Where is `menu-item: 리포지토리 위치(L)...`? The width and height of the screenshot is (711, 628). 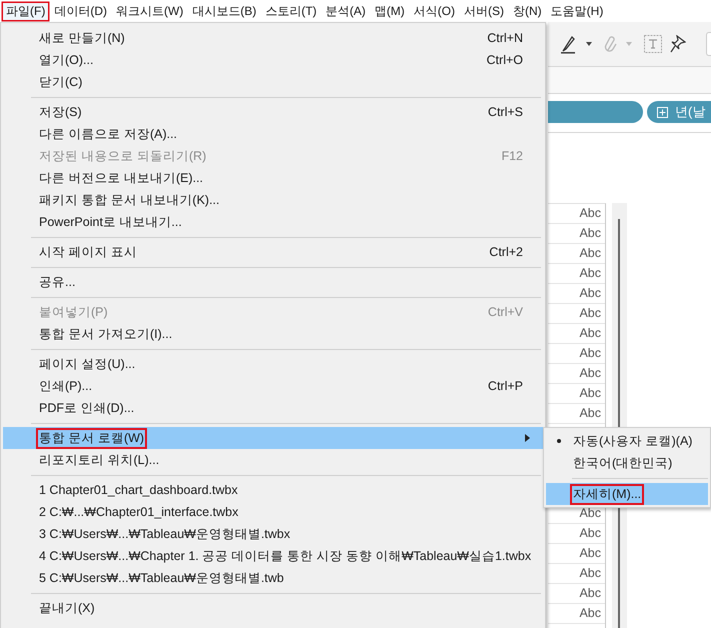
menu-item: 리포지토리 위치(L)... is located at coordinates (273, 460).